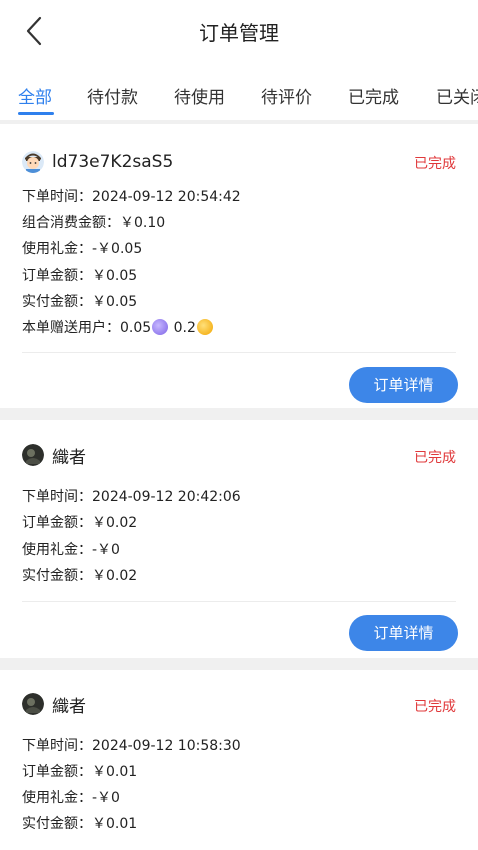 This screenshot has height=850, width=478. I want to click on active-tab-indicator, so click(36, 113).